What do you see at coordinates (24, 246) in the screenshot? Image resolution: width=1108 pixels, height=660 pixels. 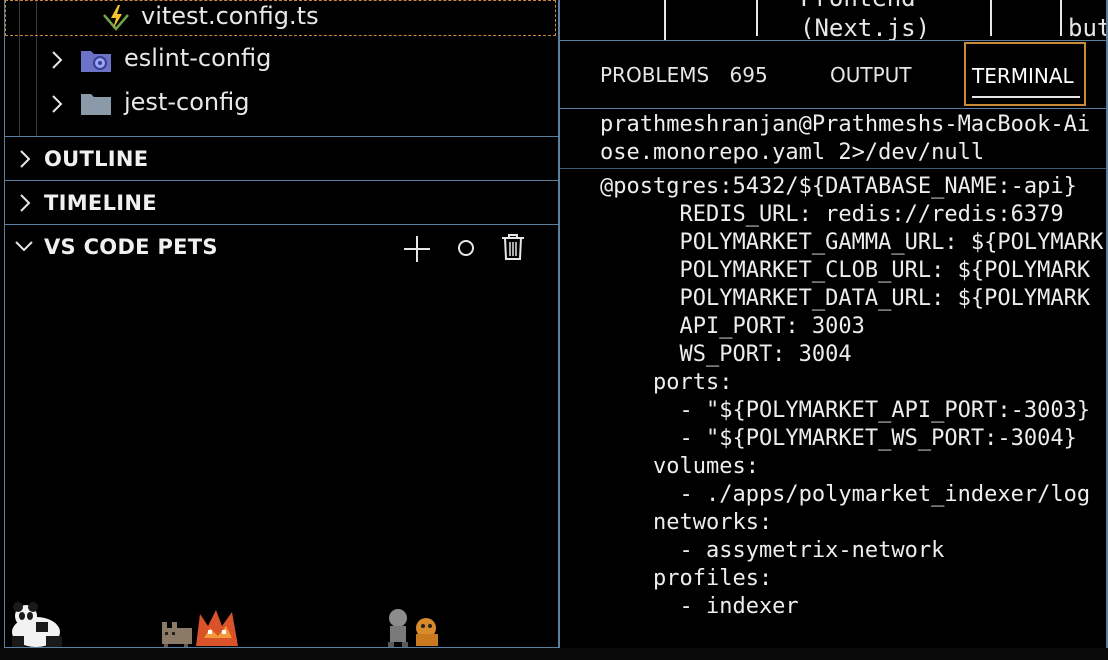 I see `chevron-down-icon` at bounding box center [24, 246].